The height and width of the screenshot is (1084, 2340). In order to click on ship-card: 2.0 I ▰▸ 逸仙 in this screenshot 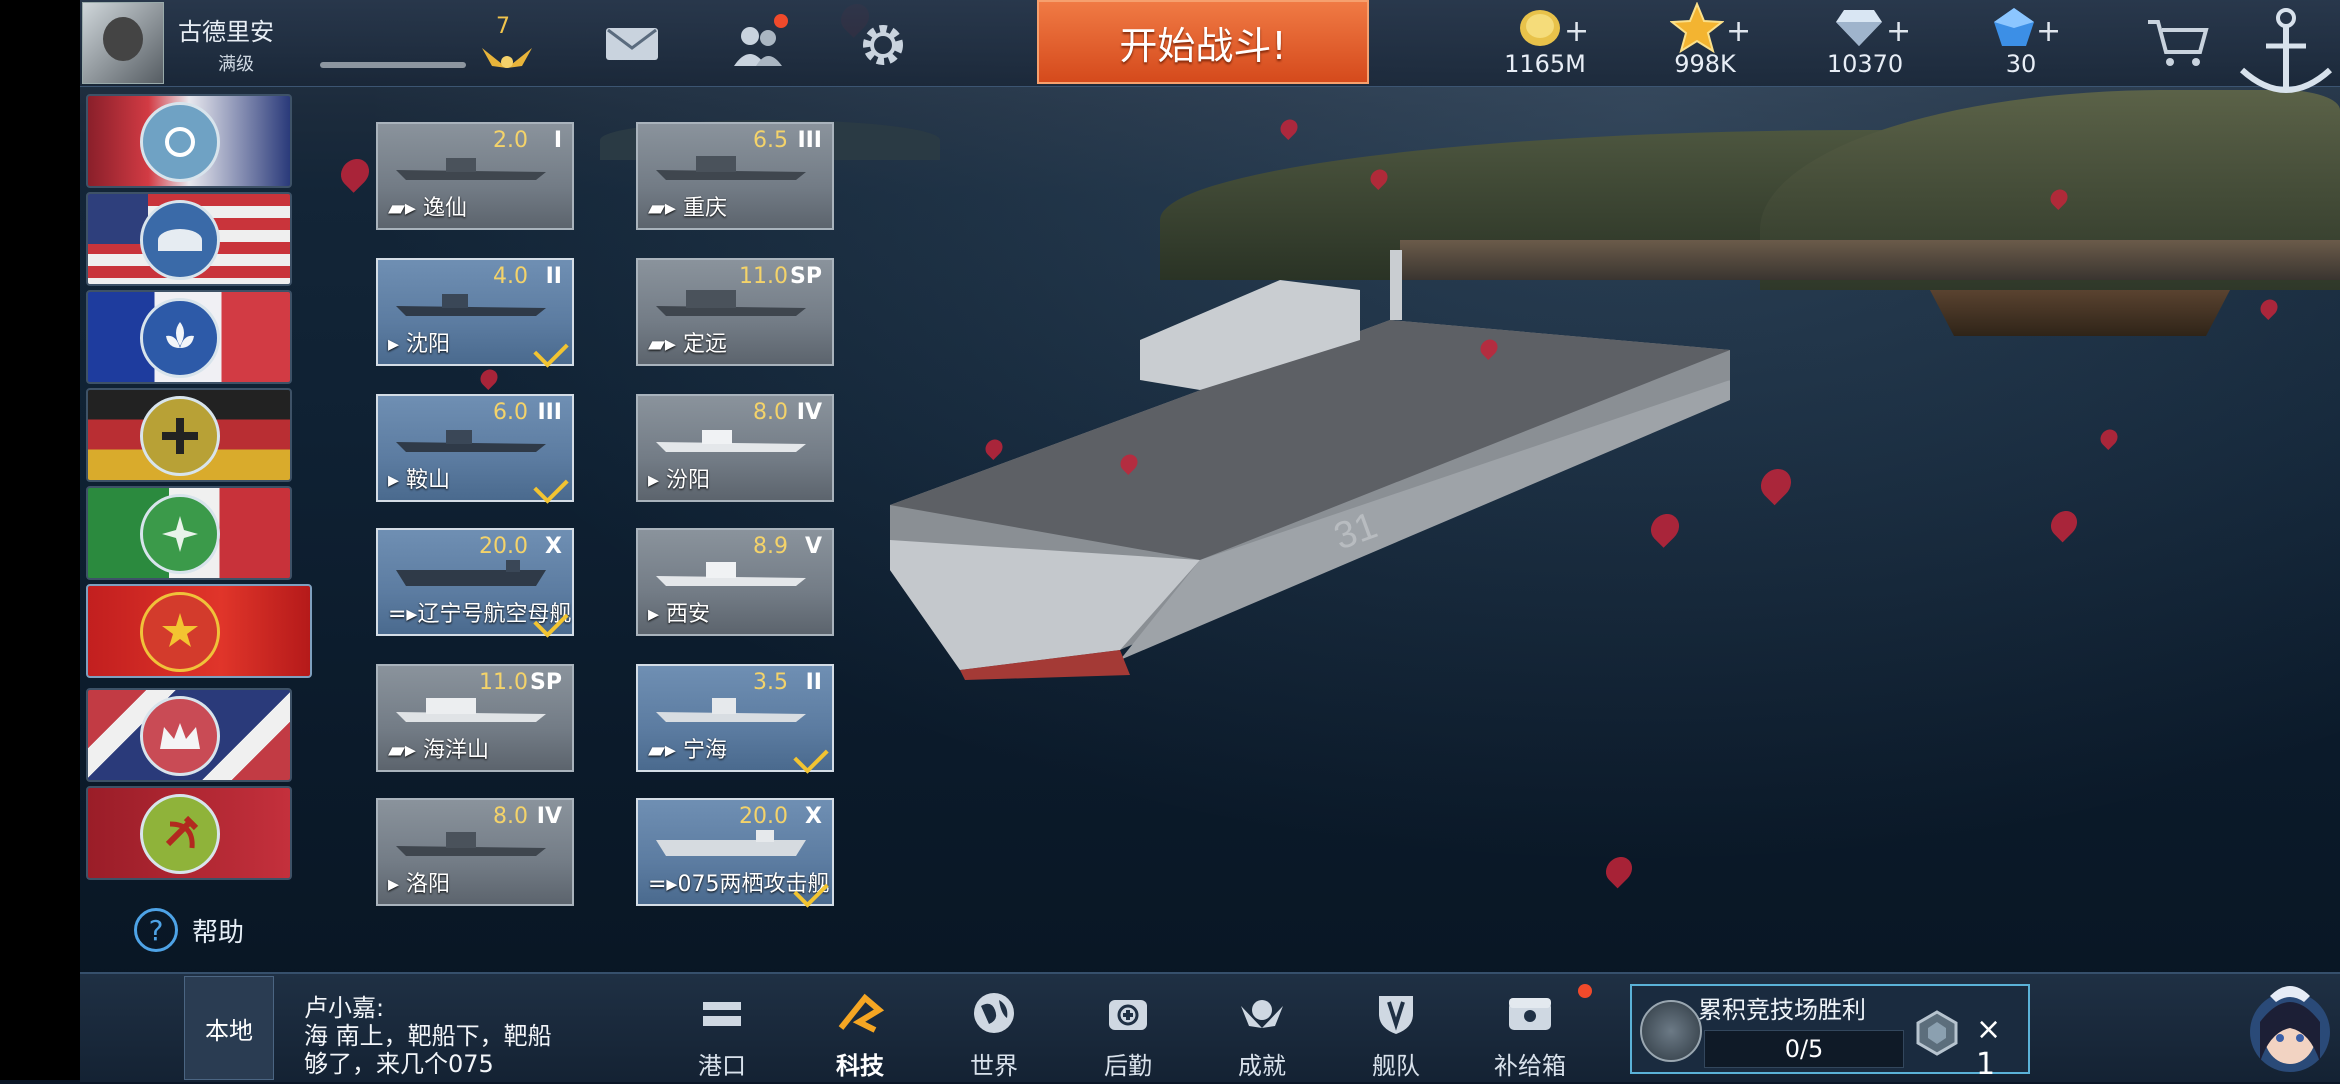, I will do `click(475, 176)`.